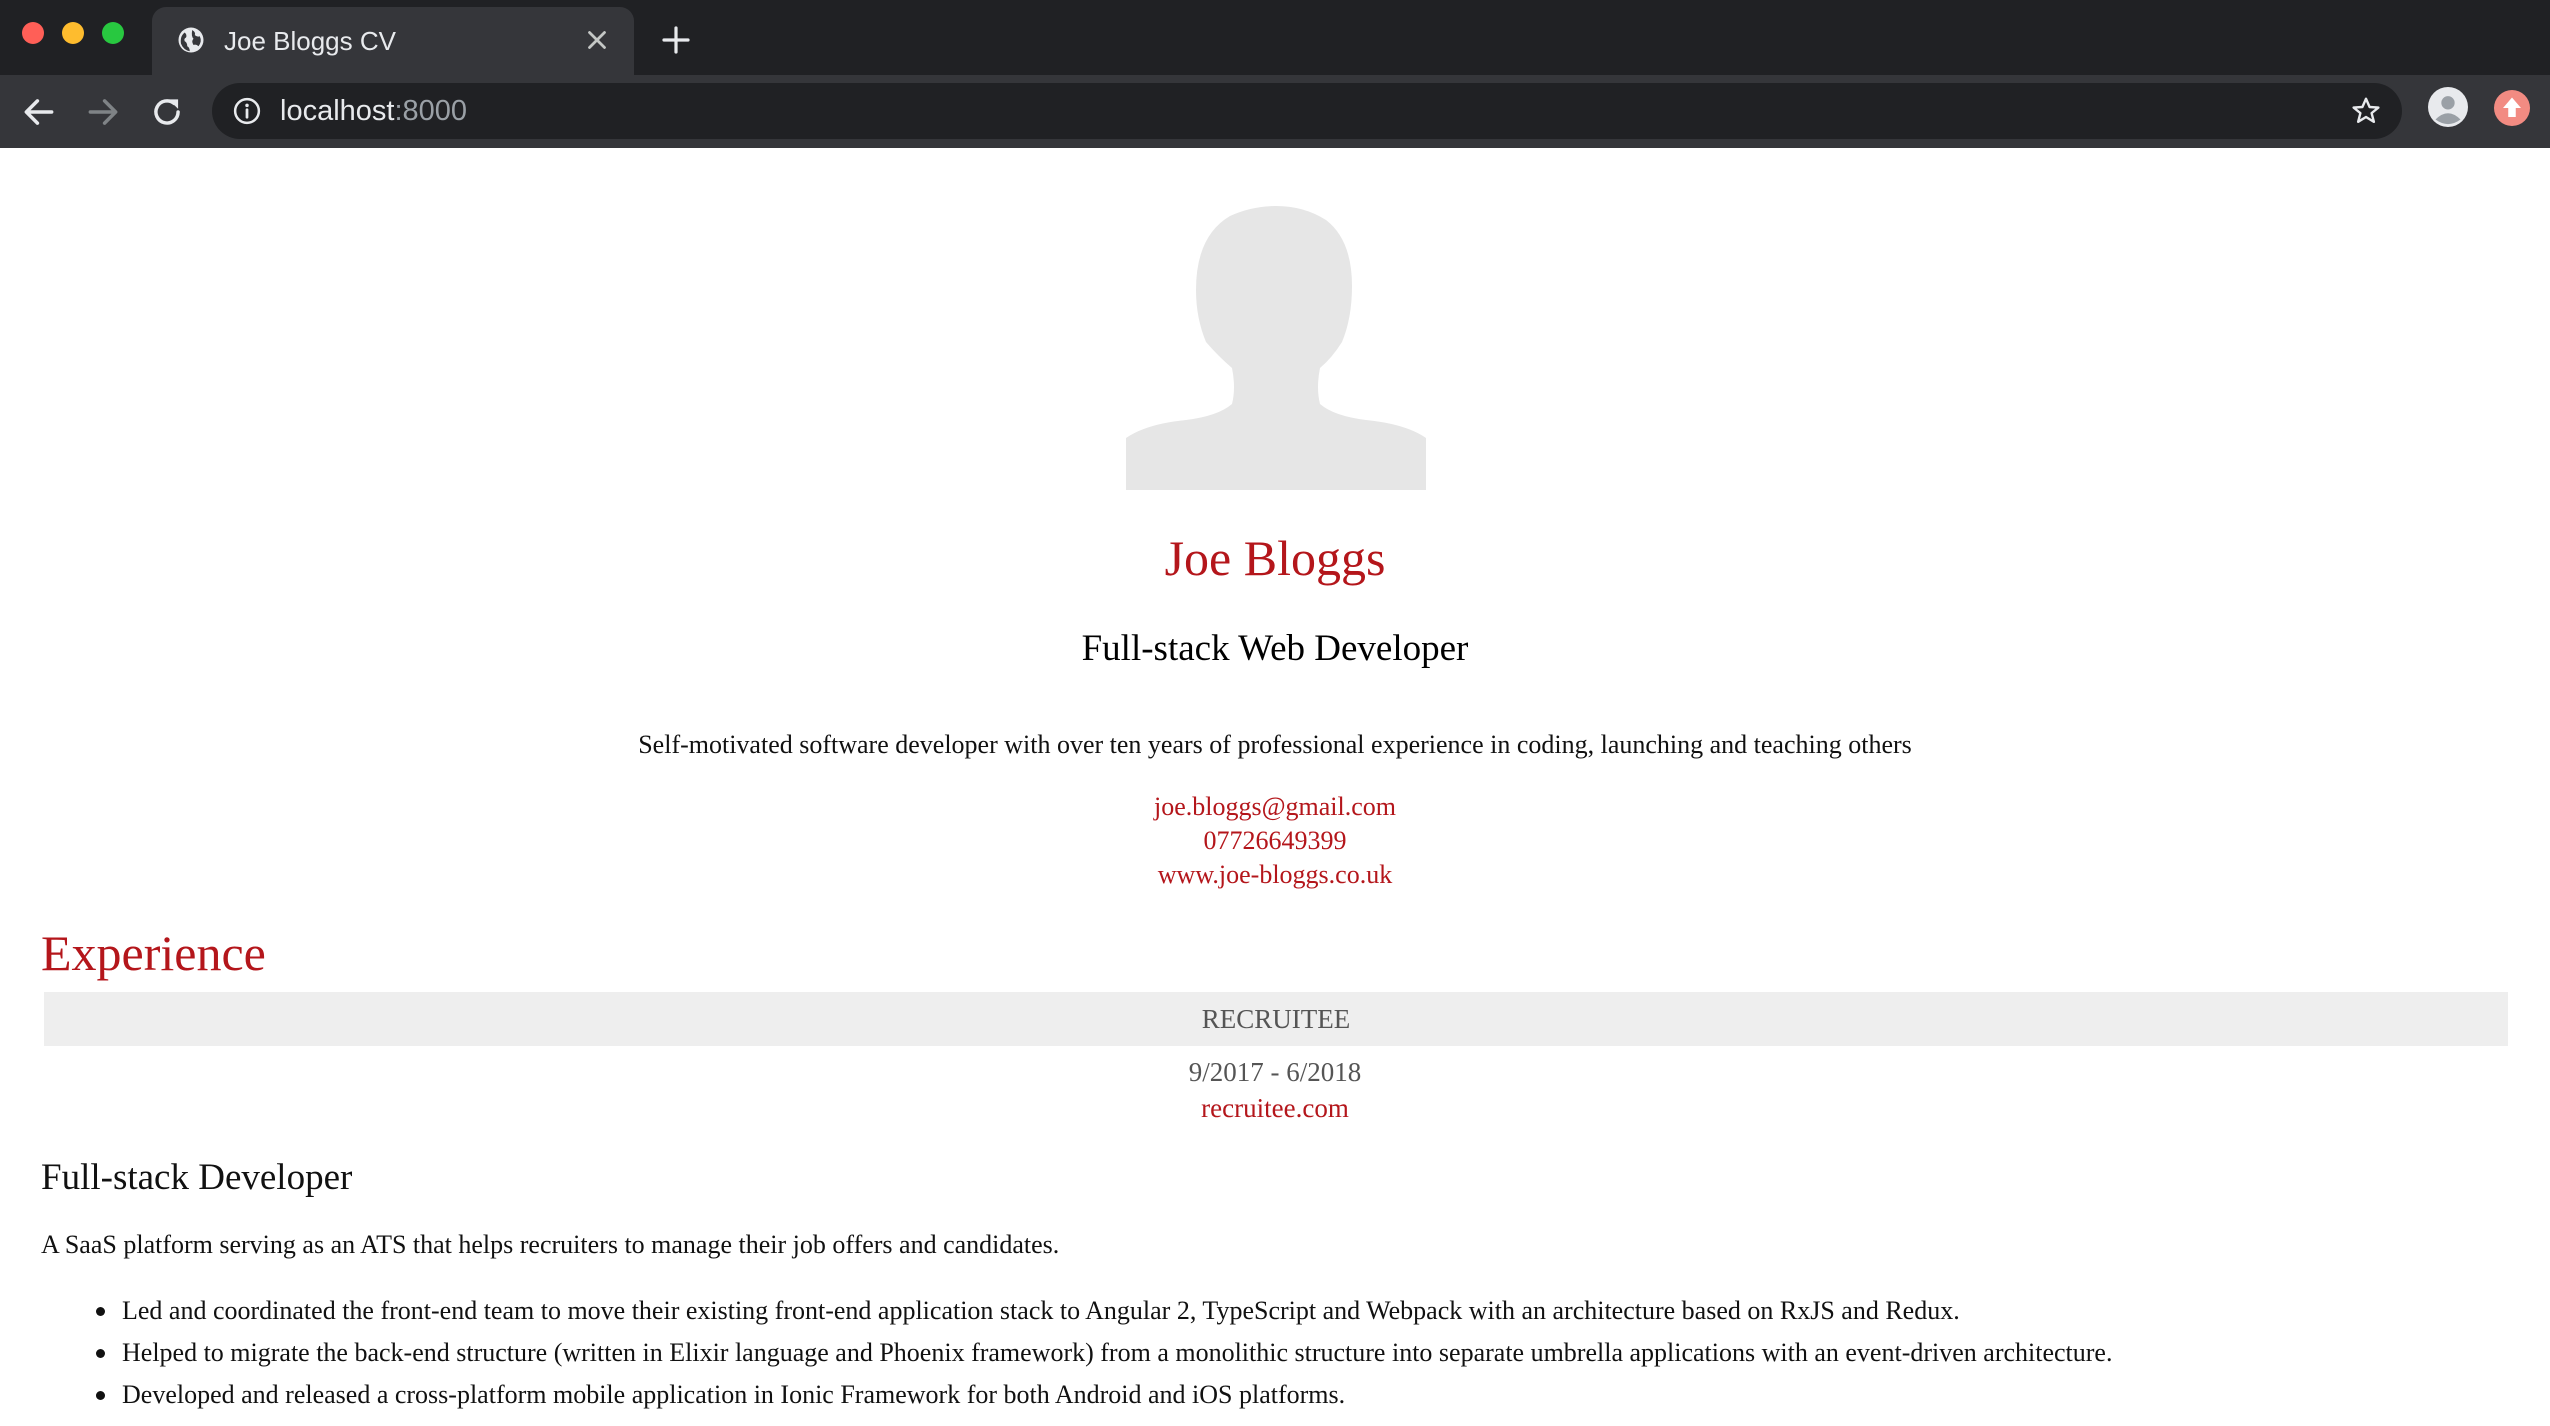 The width and height of the screenshot is (2550, 1426). Describe the element at coordinates (1275, 648) in the screenshot. I see `cv-role: Full-stack Web Developer` at that location.